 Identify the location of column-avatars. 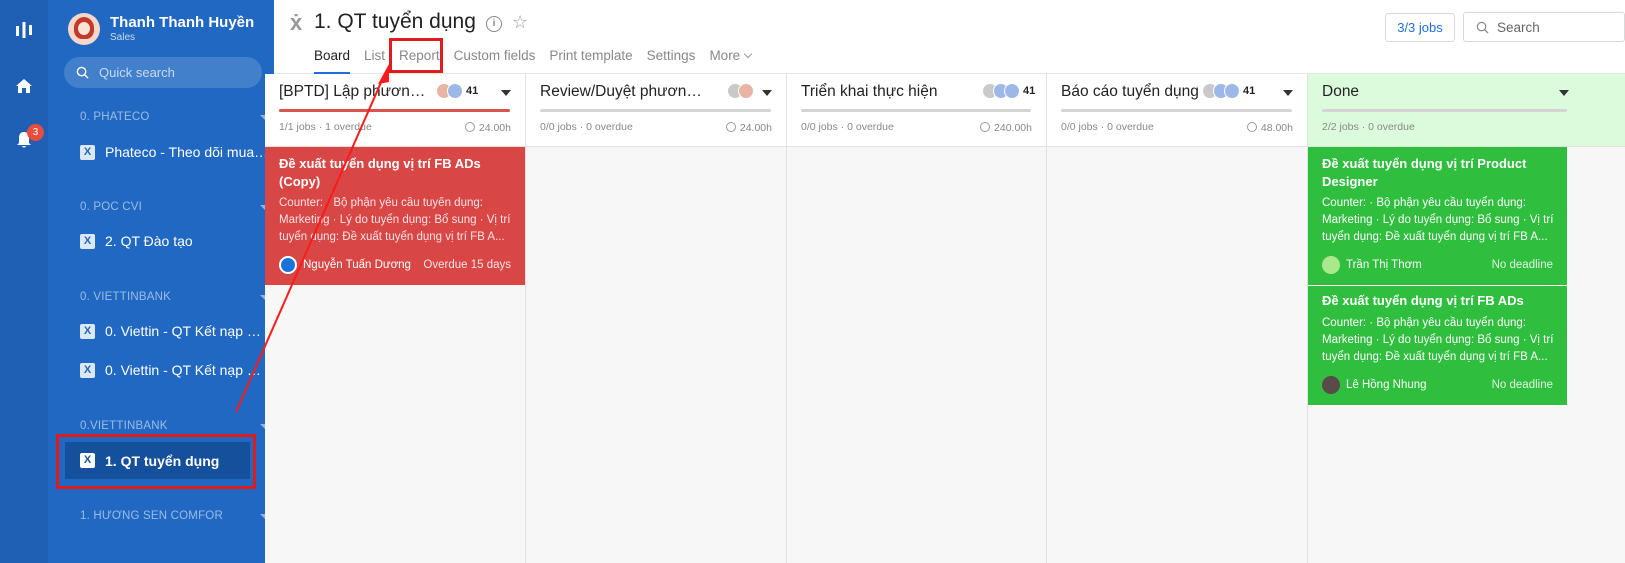
(740, 91).